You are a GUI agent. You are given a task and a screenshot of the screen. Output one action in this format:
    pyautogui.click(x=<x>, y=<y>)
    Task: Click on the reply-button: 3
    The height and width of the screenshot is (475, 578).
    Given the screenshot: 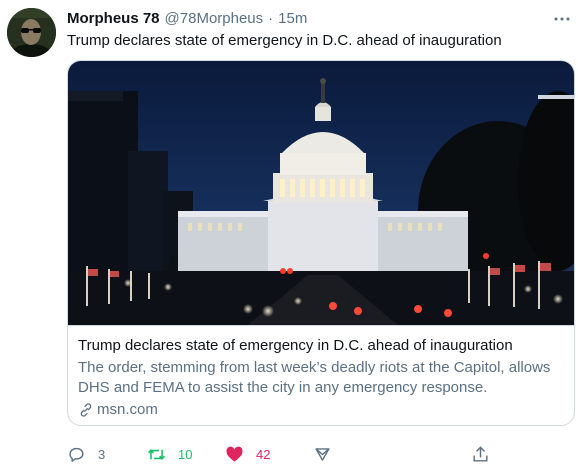 What is the action you would take?
    pyautogui.click(x=86, y=454)
    